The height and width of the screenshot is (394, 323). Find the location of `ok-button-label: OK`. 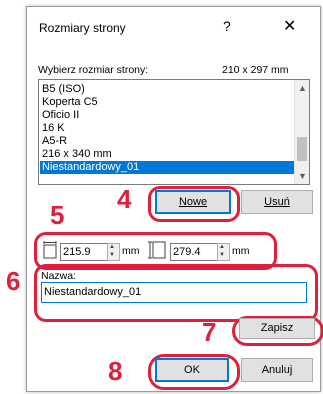

ok-button-label: OK is located at coordinates (192, 370).